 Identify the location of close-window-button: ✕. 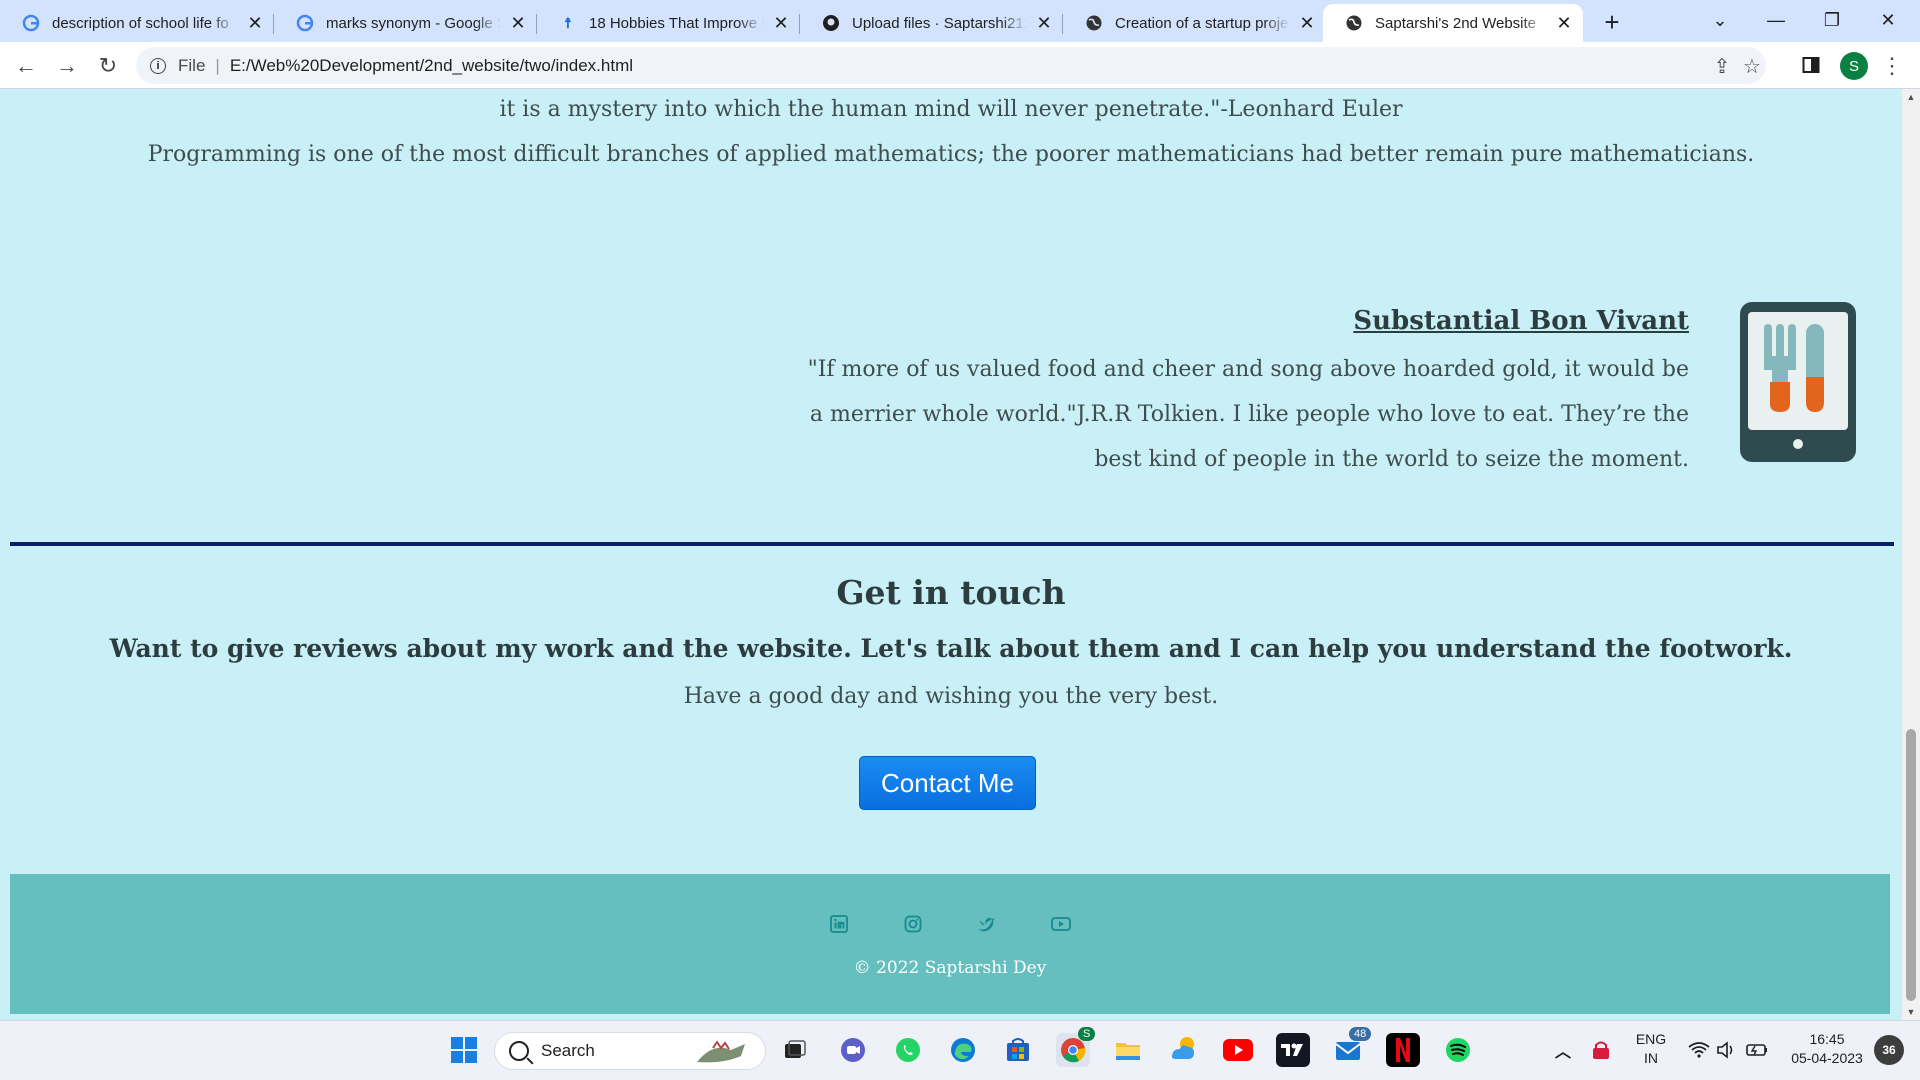
(1888, 20).